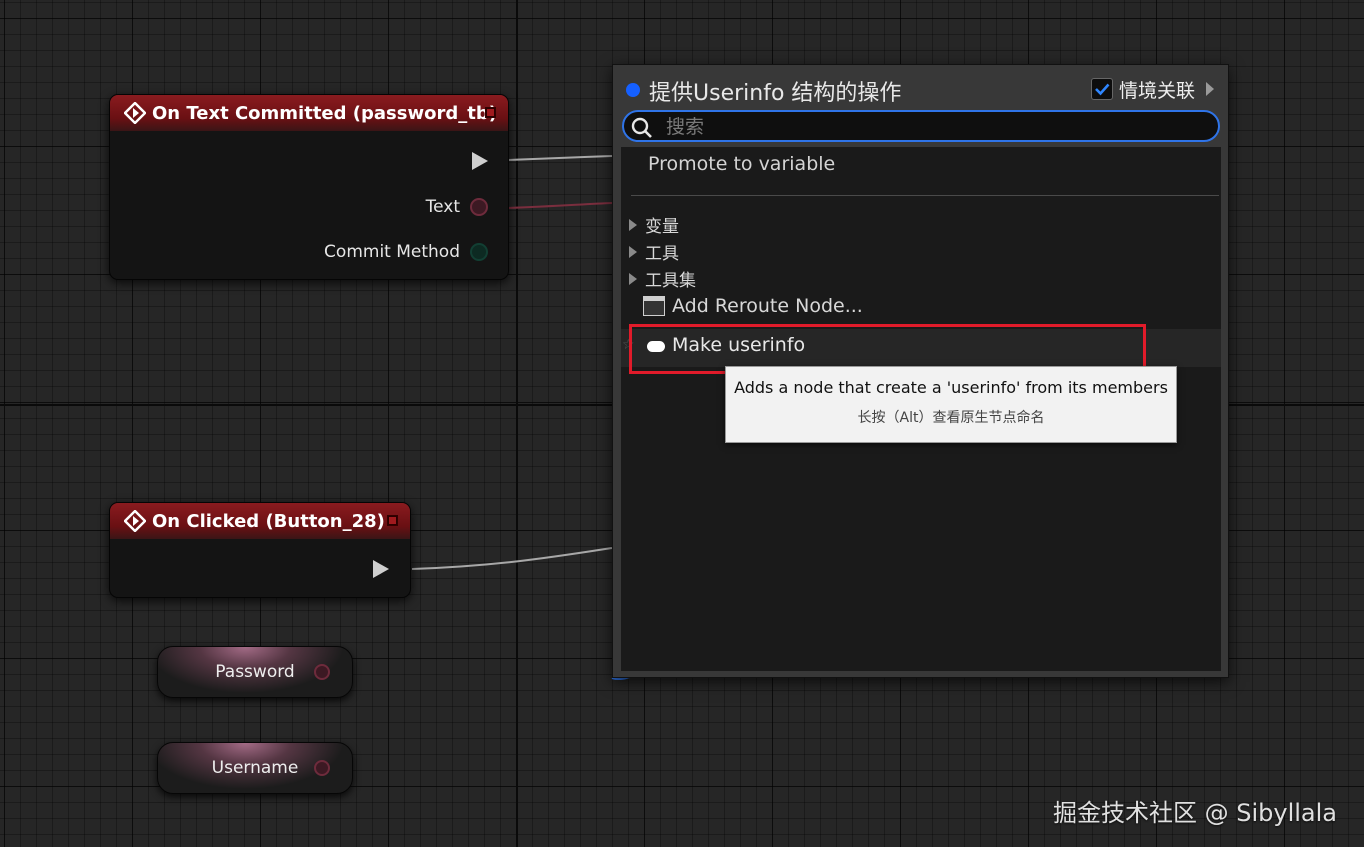 The height and width of the screenshot is (847, 1364). What do you see at coordinates (479, 207) in the screenshot?
I see `text-pin` at bounding box center [479, 207].